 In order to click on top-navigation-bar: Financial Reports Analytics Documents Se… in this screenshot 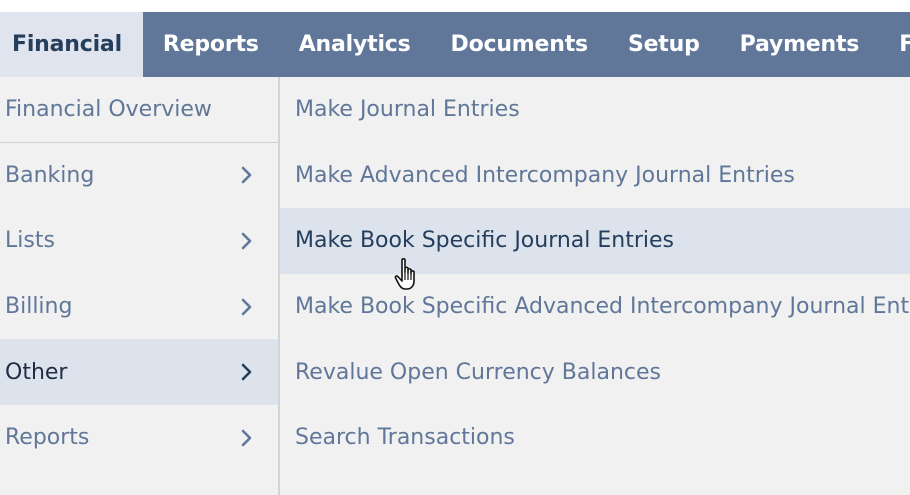, I will do `click(455, 44)`.